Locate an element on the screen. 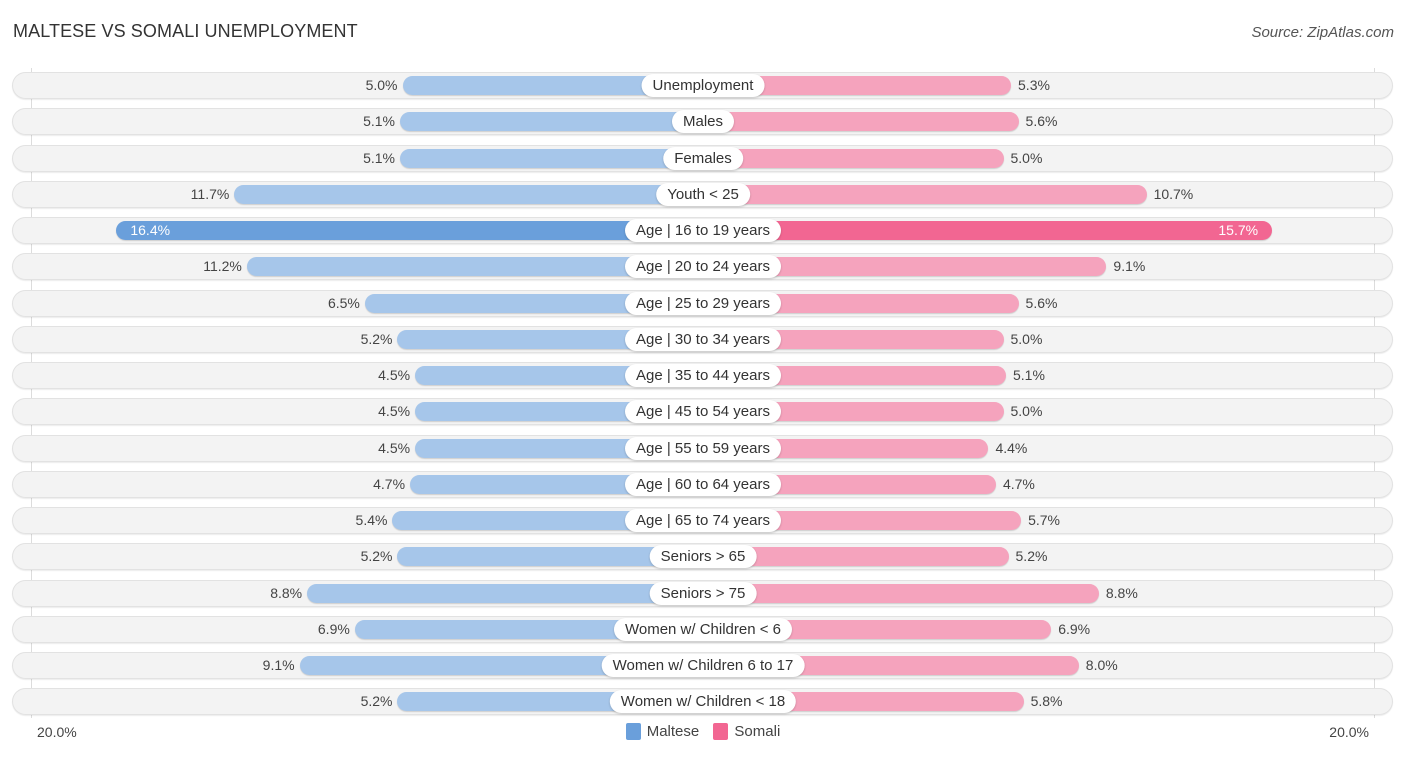  category-label: Age | 20 to 24 years is located at coordinates (703, 267).